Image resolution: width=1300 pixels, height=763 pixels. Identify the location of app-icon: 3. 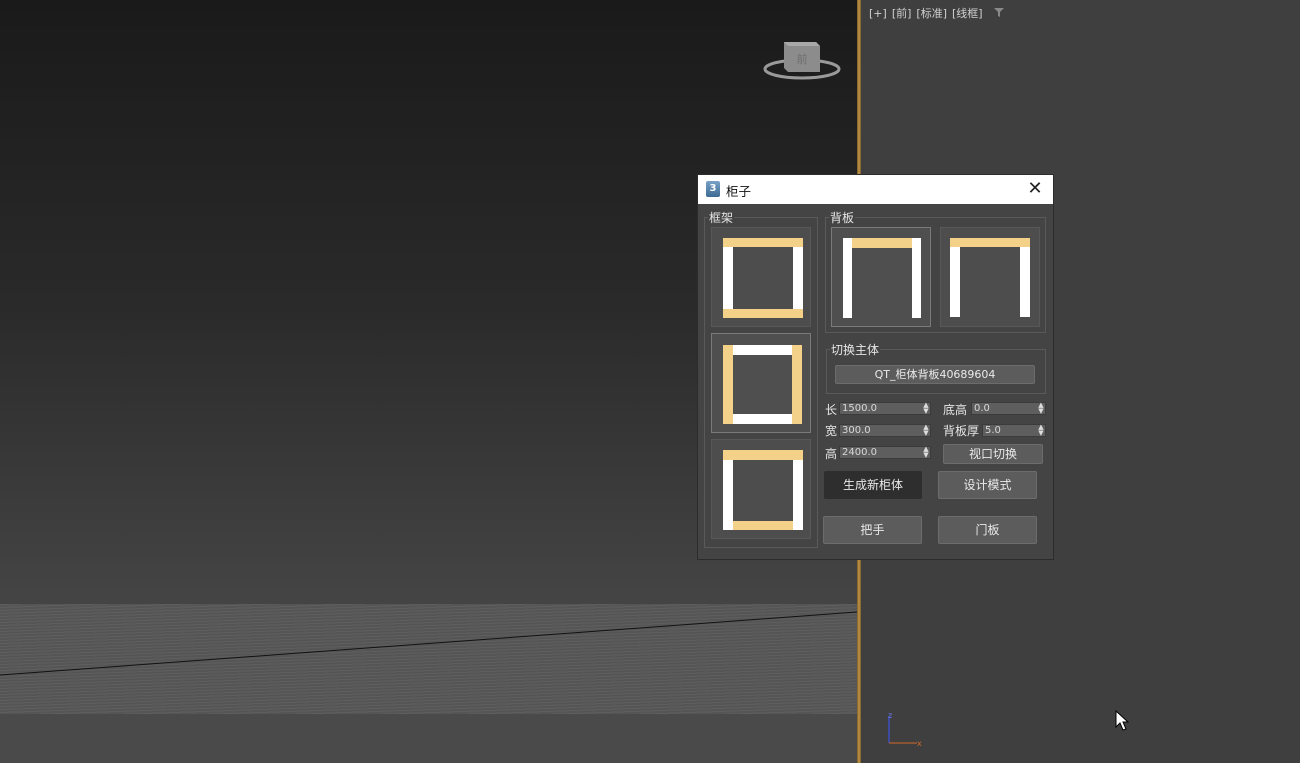
(713, 189).